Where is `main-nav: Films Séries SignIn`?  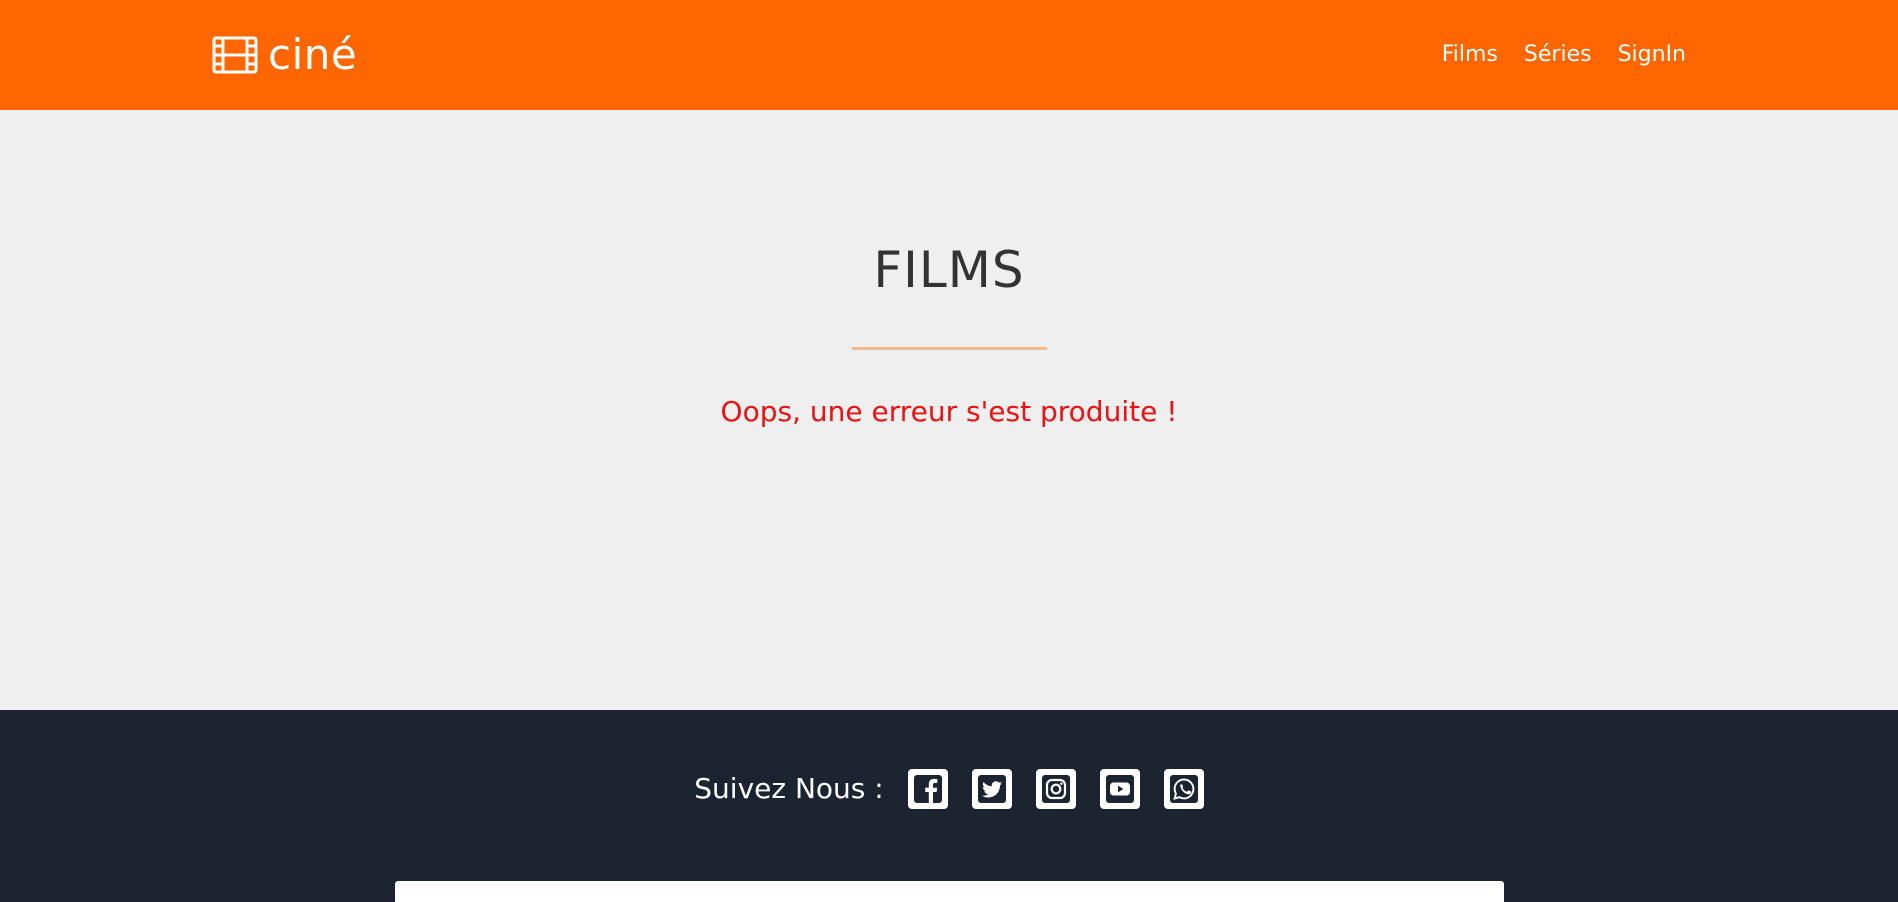
main-nav: Films Séries SignIn is located at coordinates (1564, 55).